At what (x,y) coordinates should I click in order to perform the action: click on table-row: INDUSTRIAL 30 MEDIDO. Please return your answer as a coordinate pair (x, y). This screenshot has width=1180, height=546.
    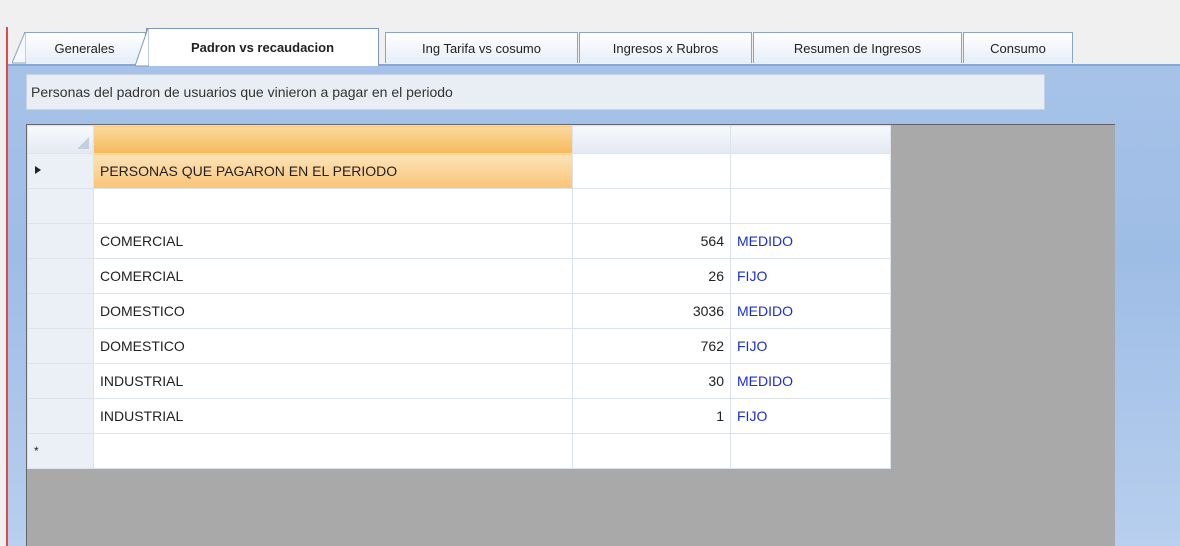
    Looking at the image, I should click on (459, 381).